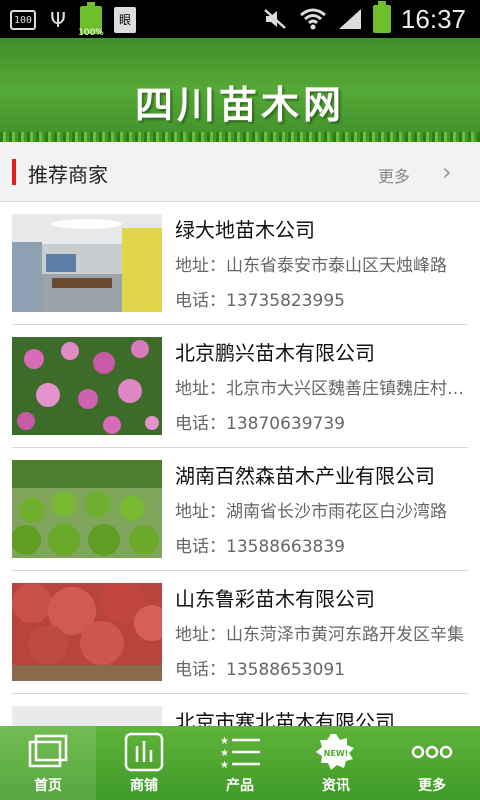 This screenshot has width=480, height=800. I want to click on section-title: 推荐商家, so click(68, 175).